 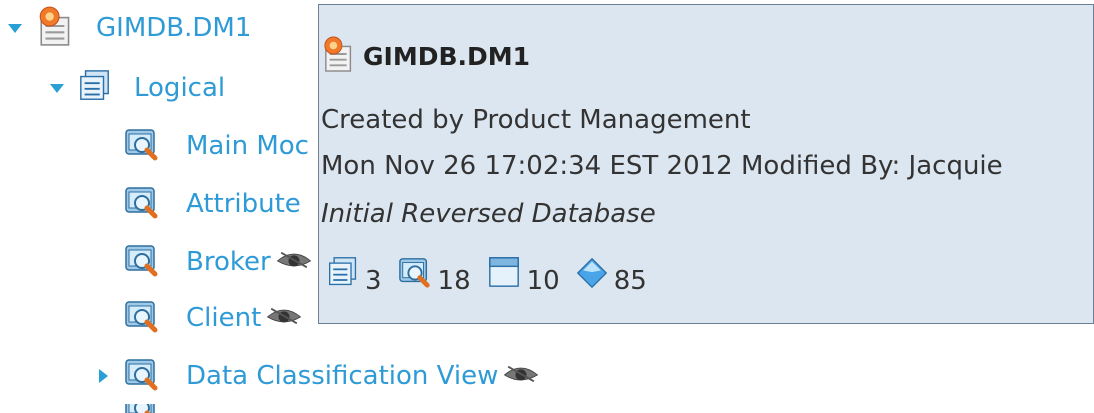 I want to click on tree-item-broker: Broker, so click(x=218, y=262).